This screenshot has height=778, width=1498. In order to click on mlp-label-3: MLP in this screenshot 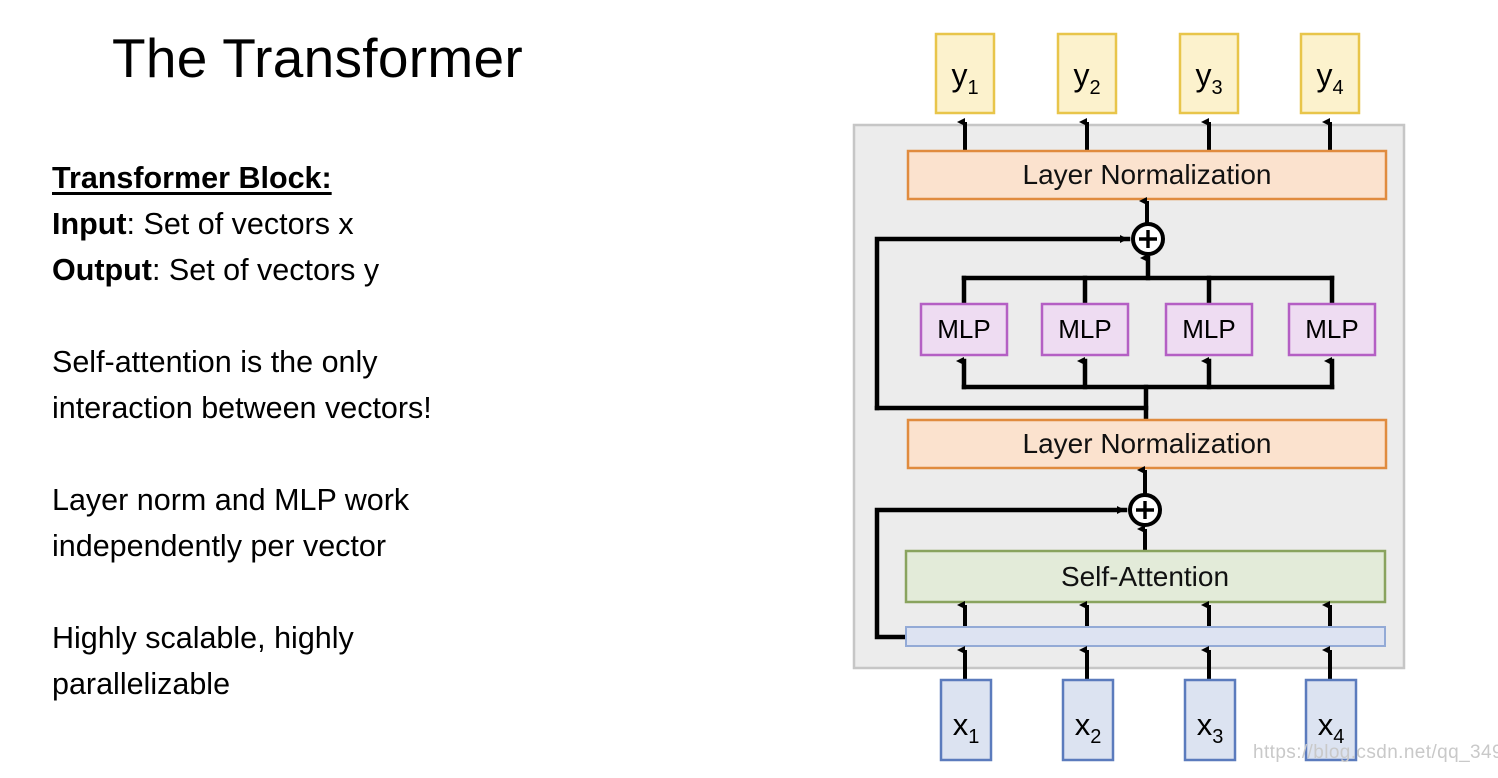, I will do `click(1208, 329)`.